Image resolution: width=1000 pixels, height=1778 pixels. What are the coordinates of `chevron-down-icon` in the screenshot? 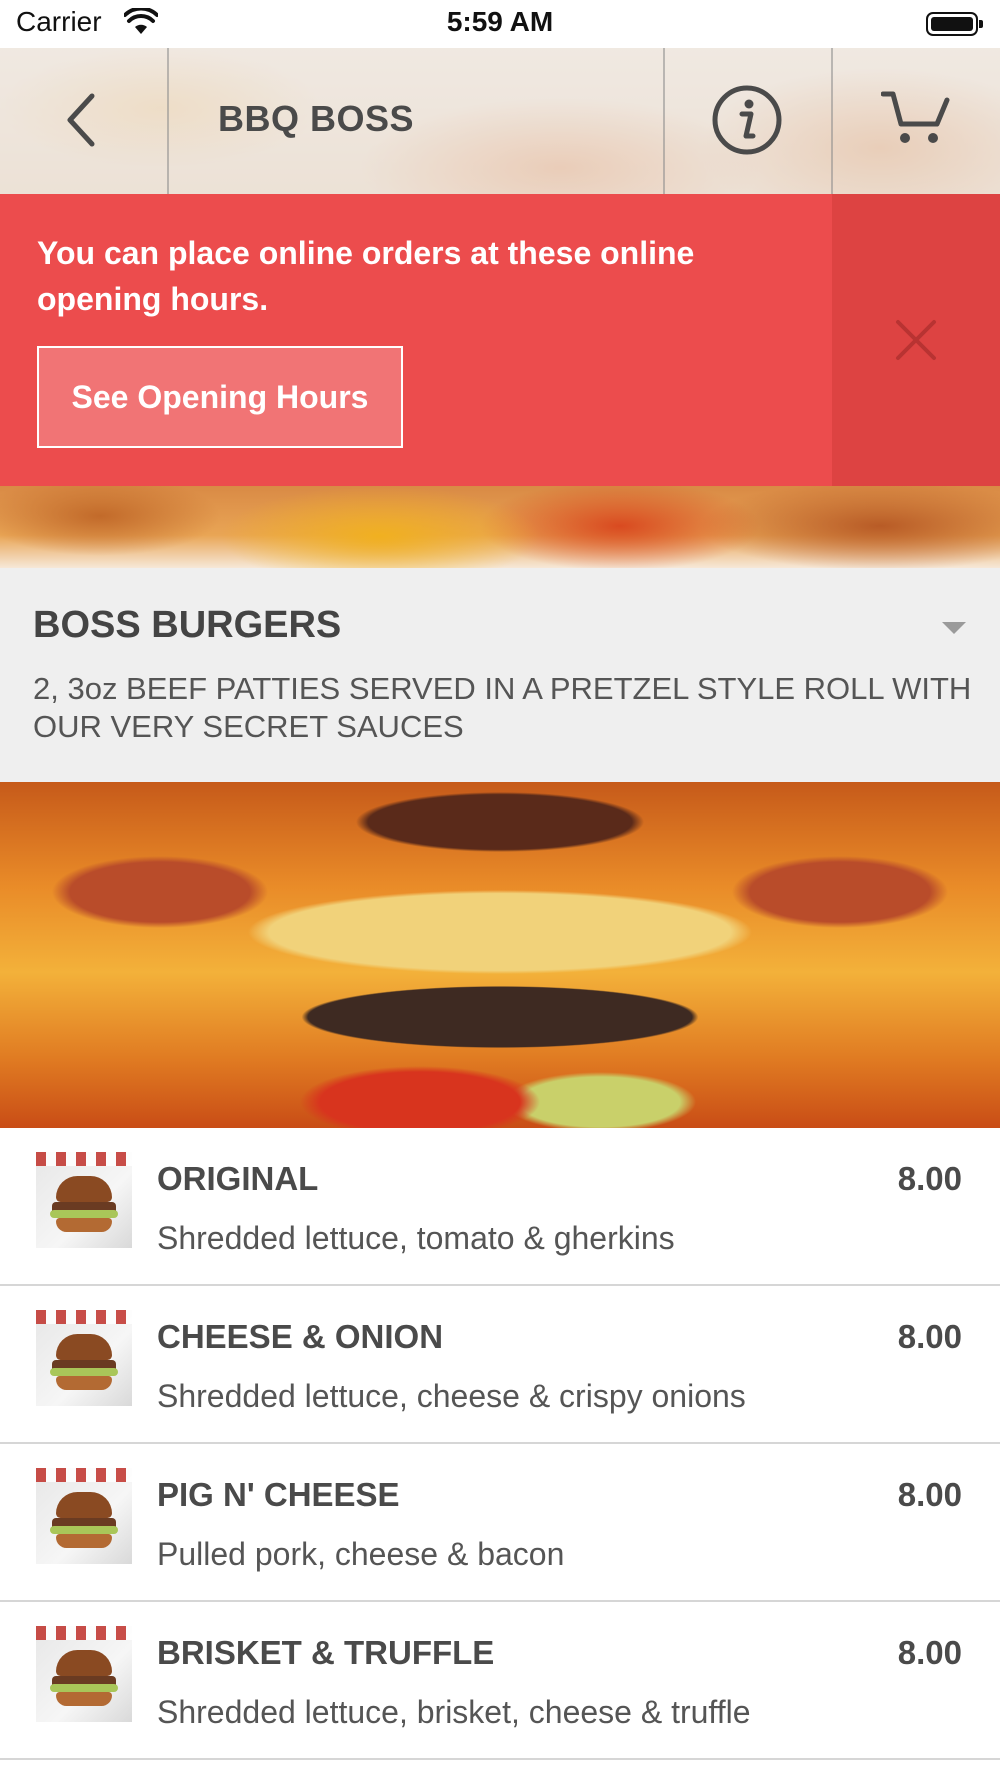 It's located at (954, 628).